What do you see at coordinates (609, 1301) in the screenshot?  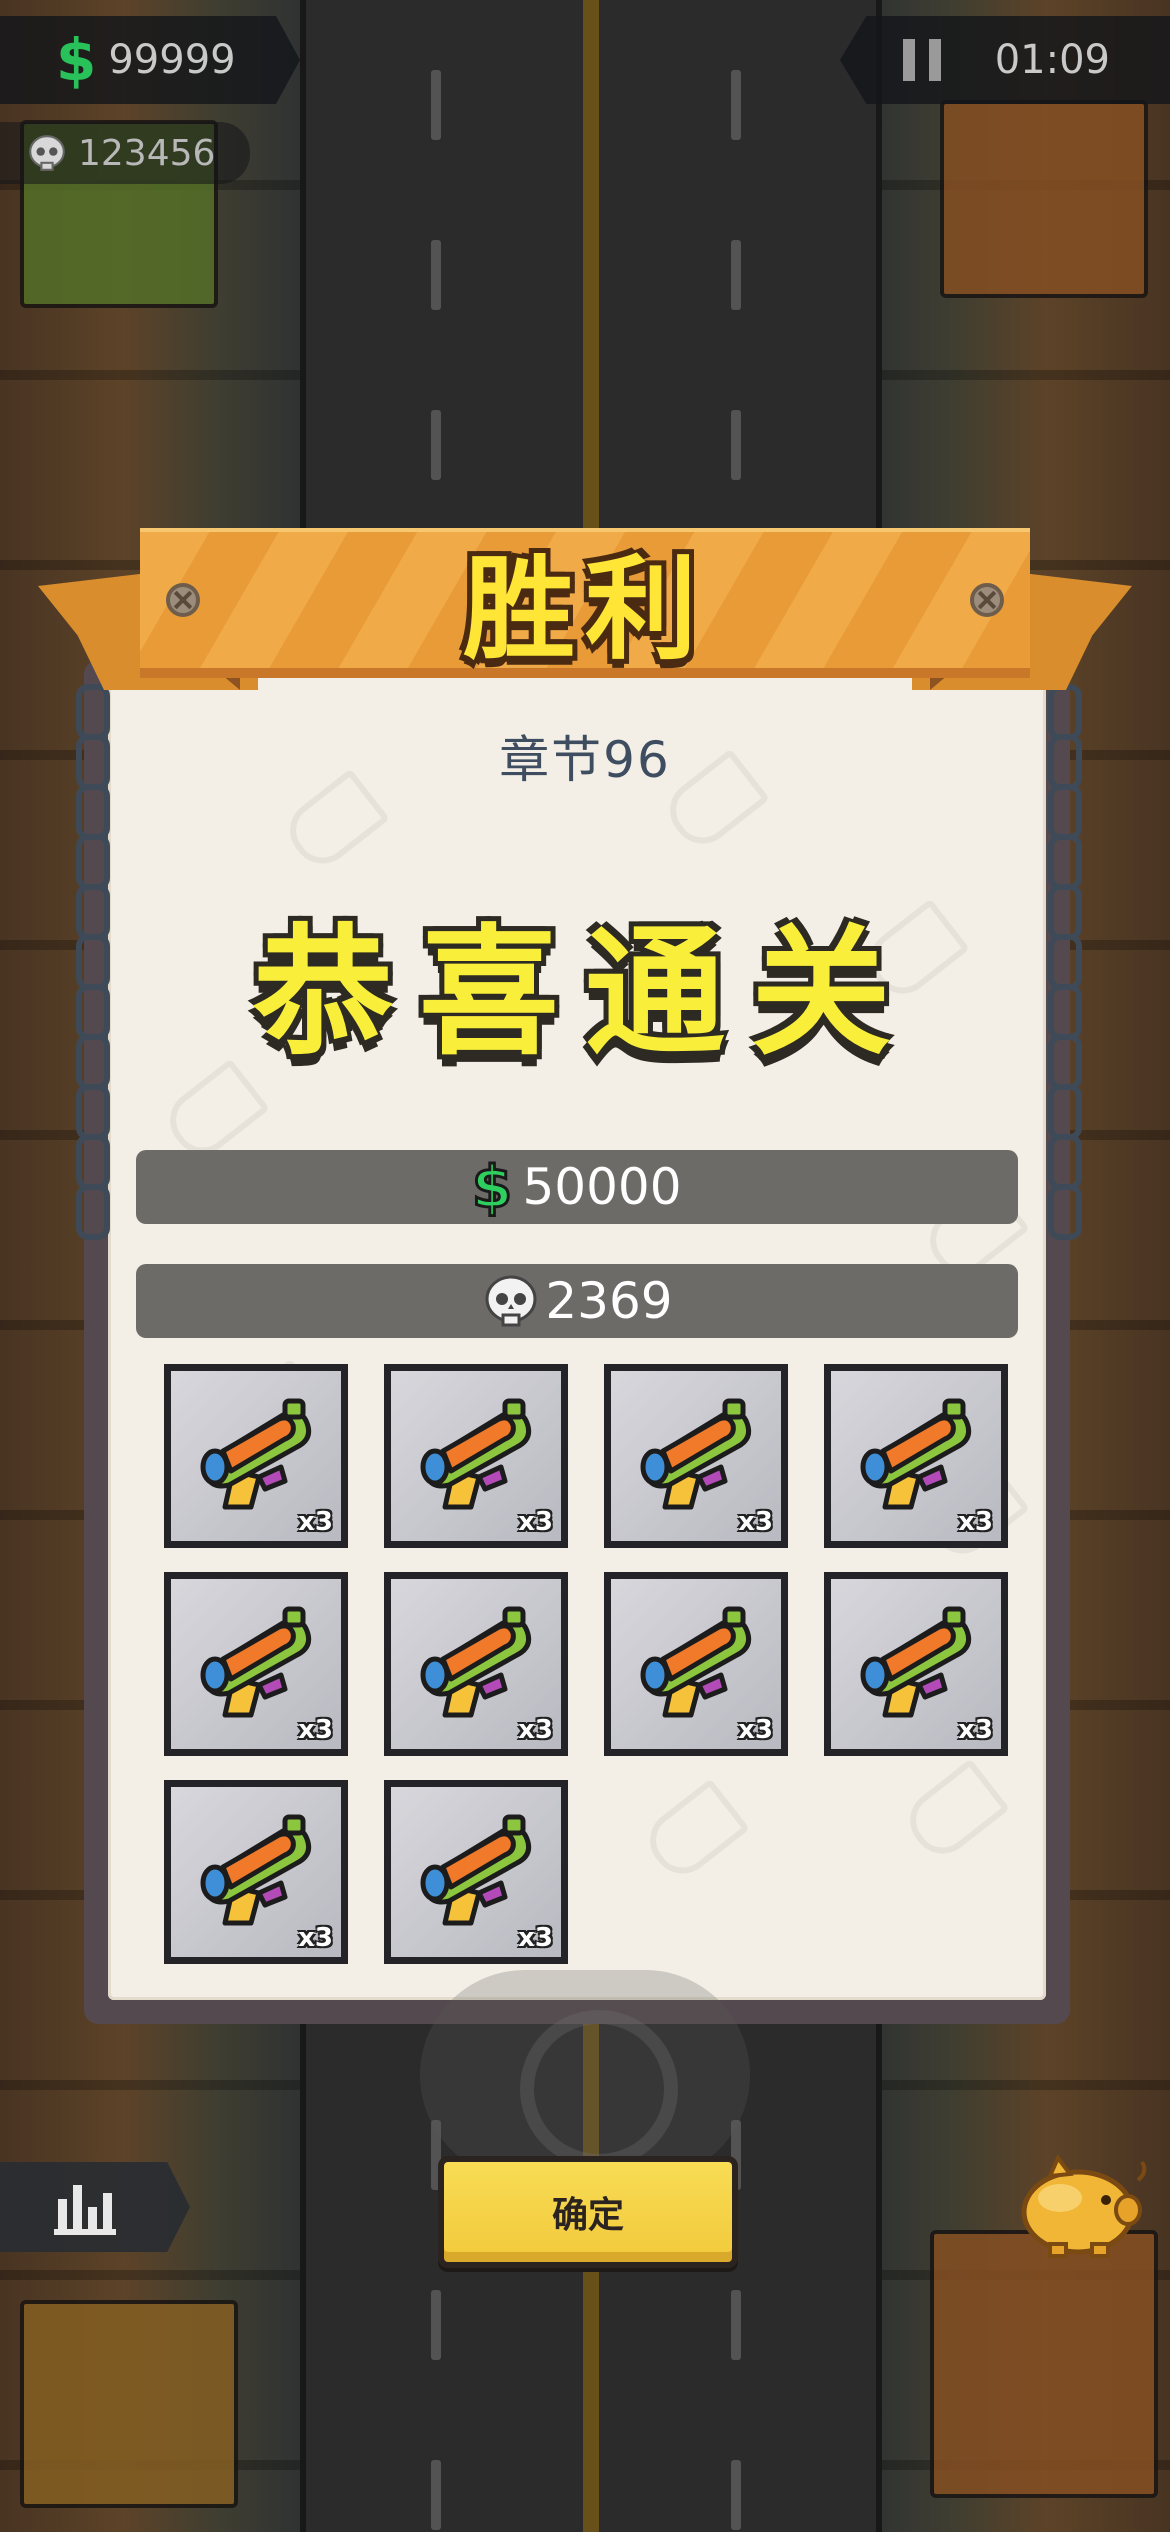 I see `kill-reward-value: 2369` at bounding box center [609, 1301].